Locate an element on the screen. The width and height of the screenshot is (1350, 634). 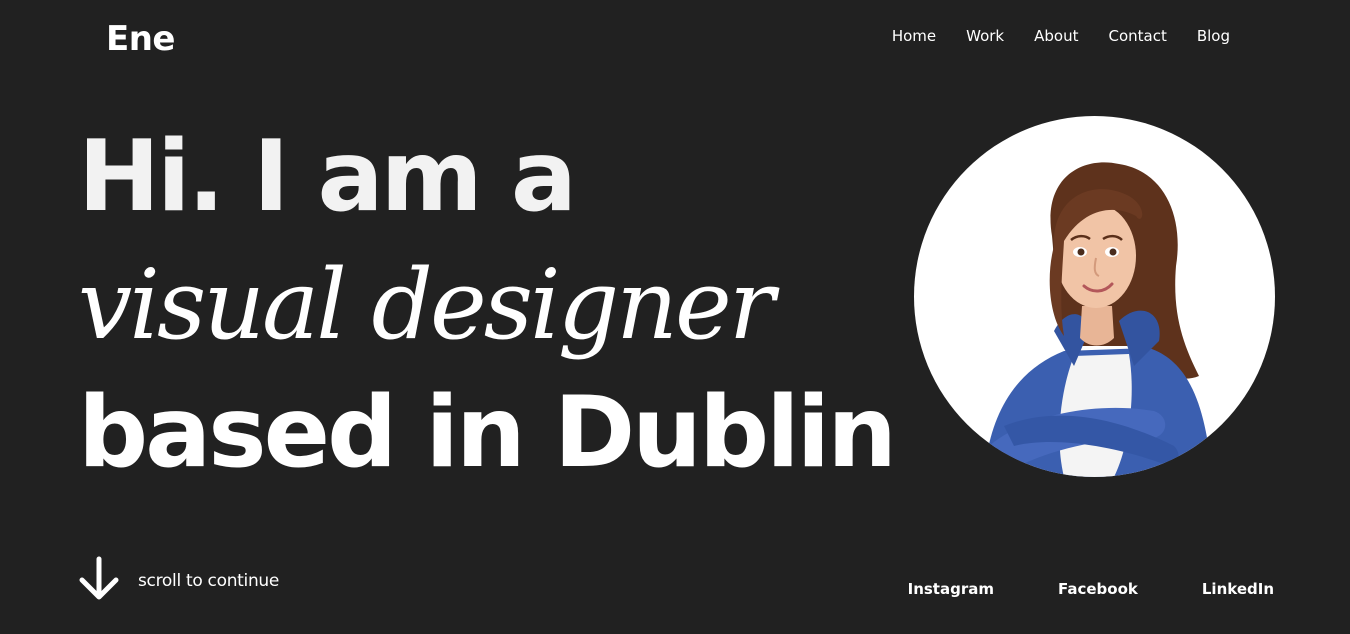
hero-line-3: based in Dublin is located at coordinates (487, 433).